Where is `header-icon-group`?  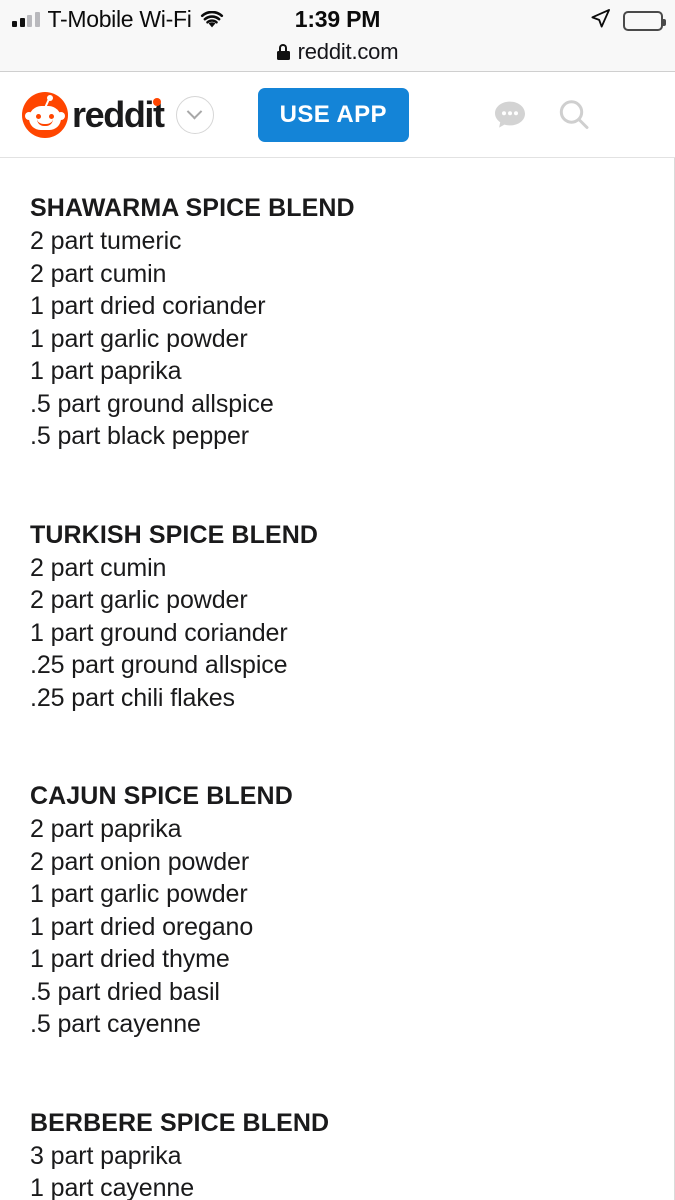
header-icon-group is located at coordinates (575, 114).